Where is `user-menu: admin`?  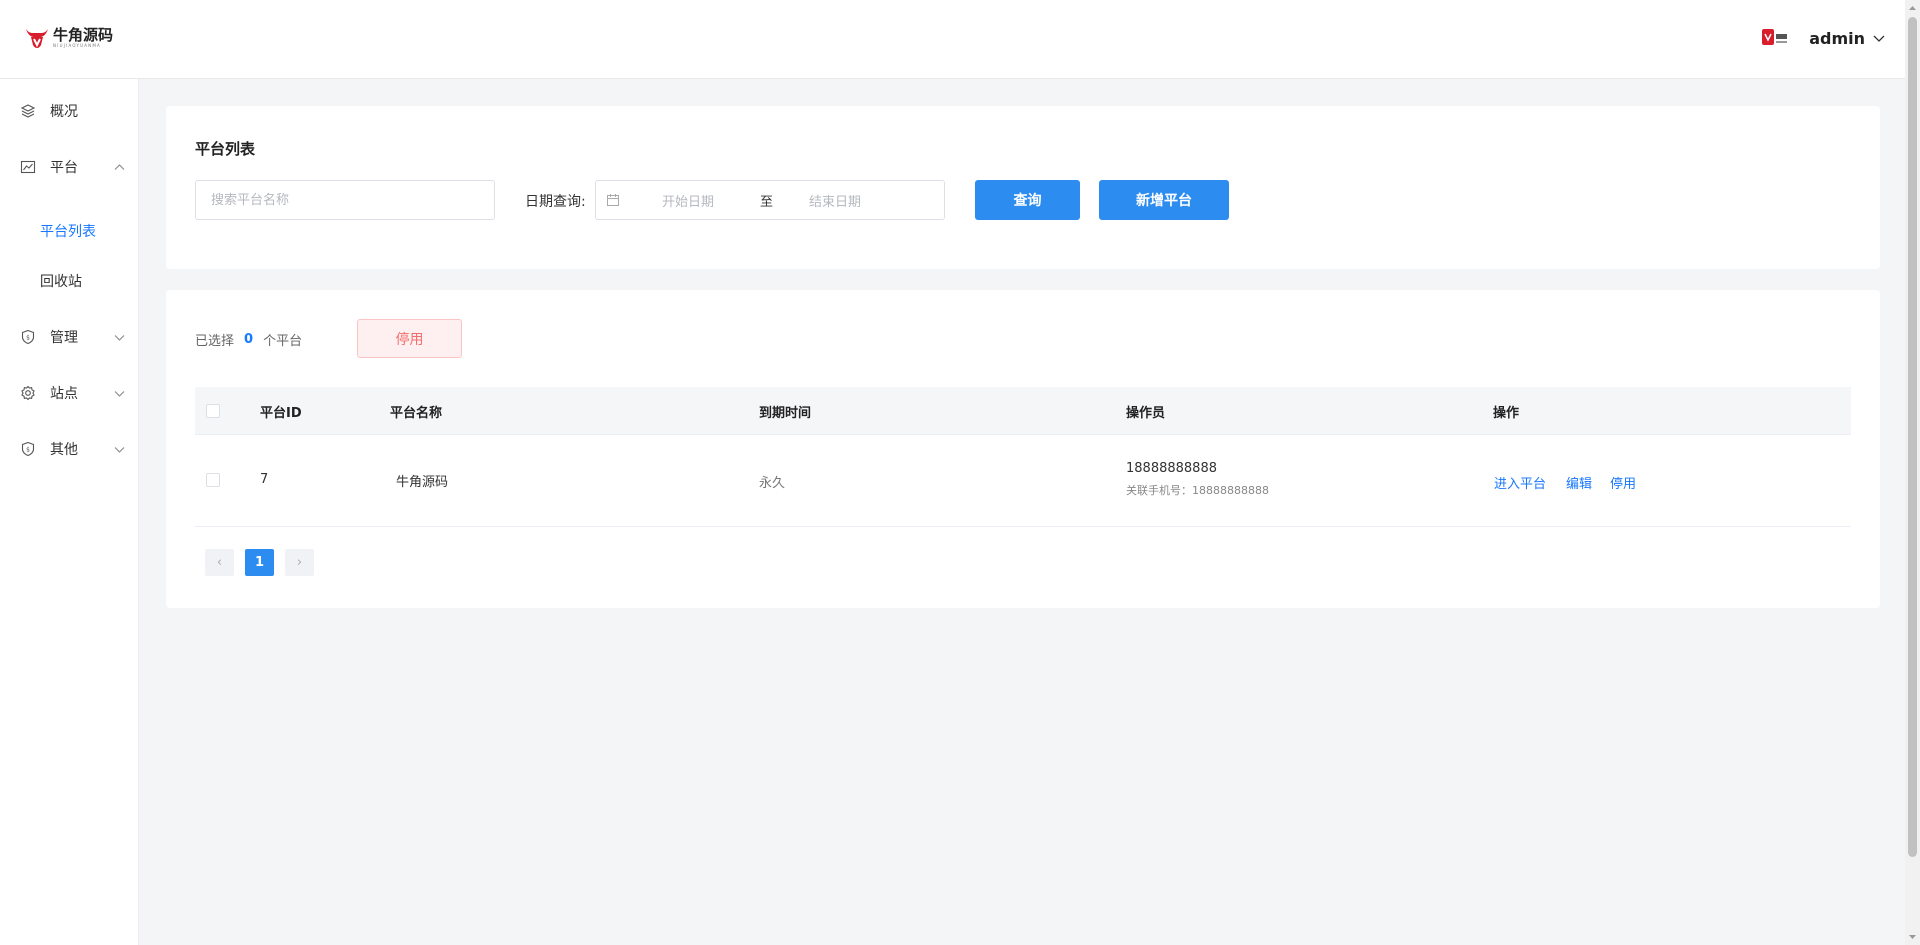
user-menu: admin is located at coordinates (1823, 38).